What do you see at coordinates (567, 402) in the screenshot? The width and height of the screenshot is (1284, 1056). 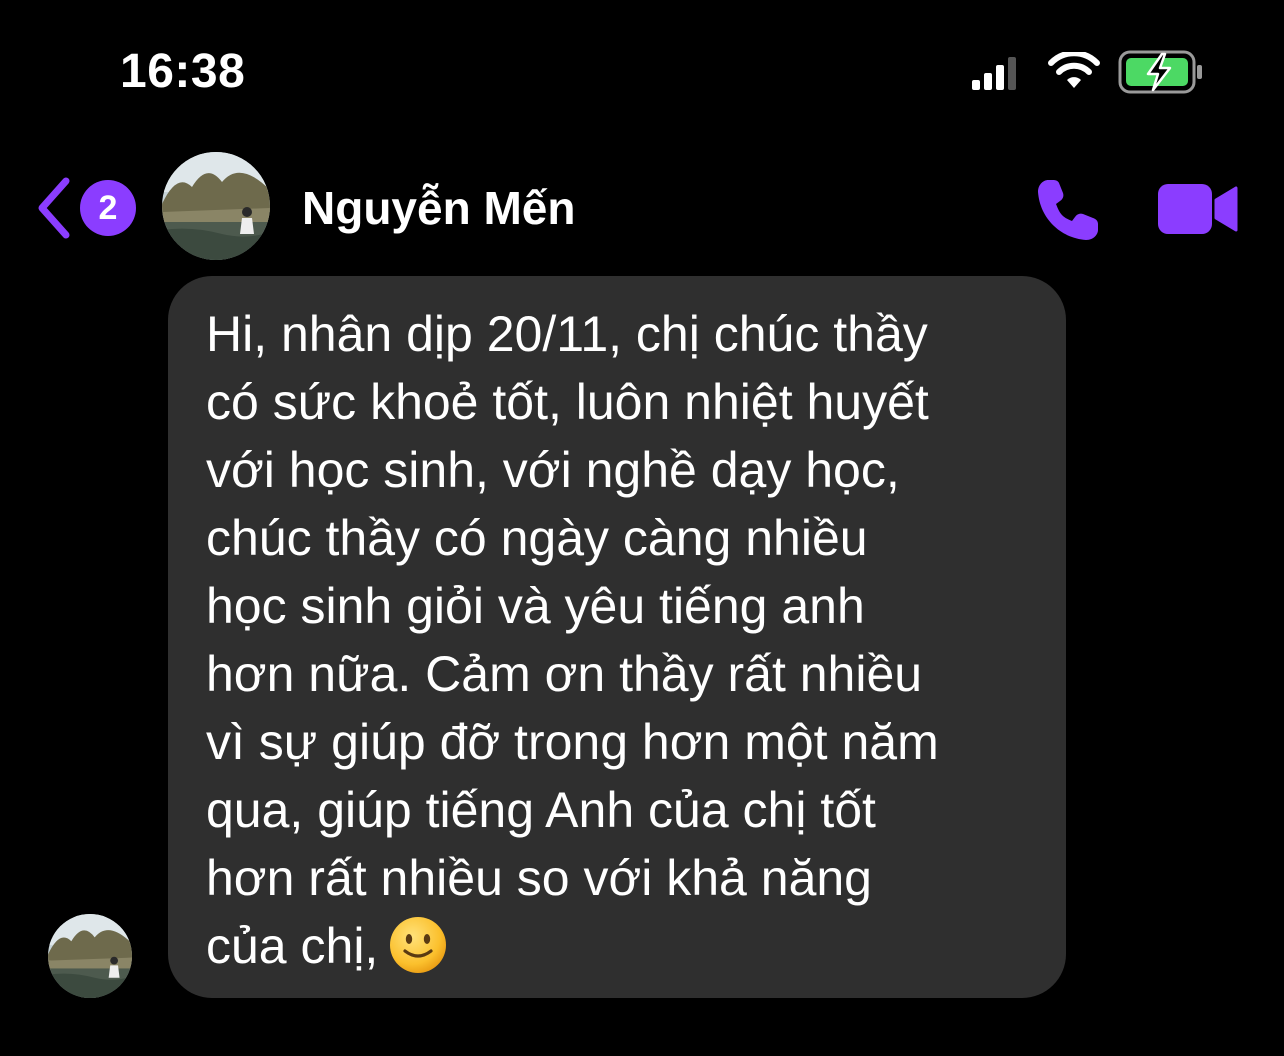 I see `message-line: có sức khoẻ tốt, luôn nhiệt huyết` at bounding box center [567, 402].